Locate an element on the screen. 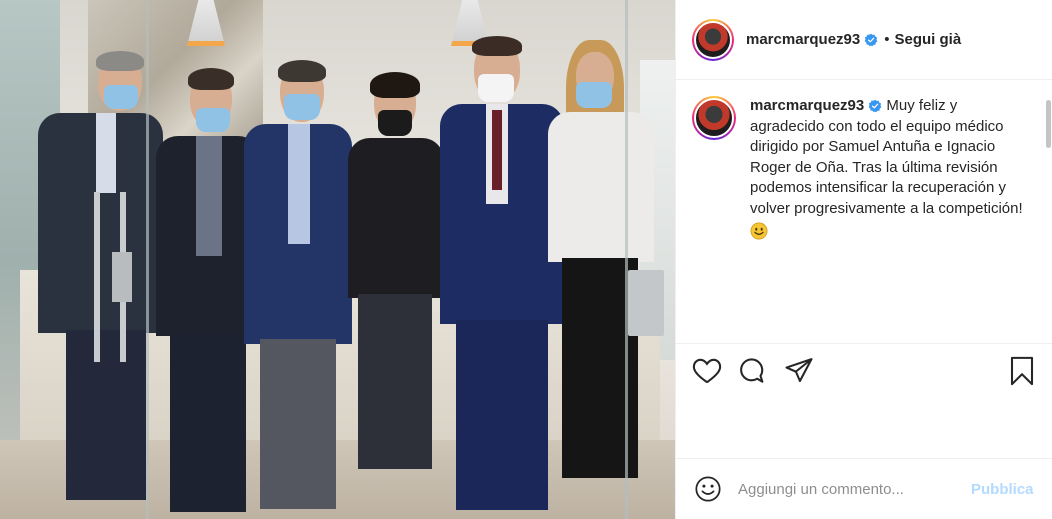 This screenshot has width=1052, height=519. author-username: marcmarquez93 is located at coordinates (803, 39).